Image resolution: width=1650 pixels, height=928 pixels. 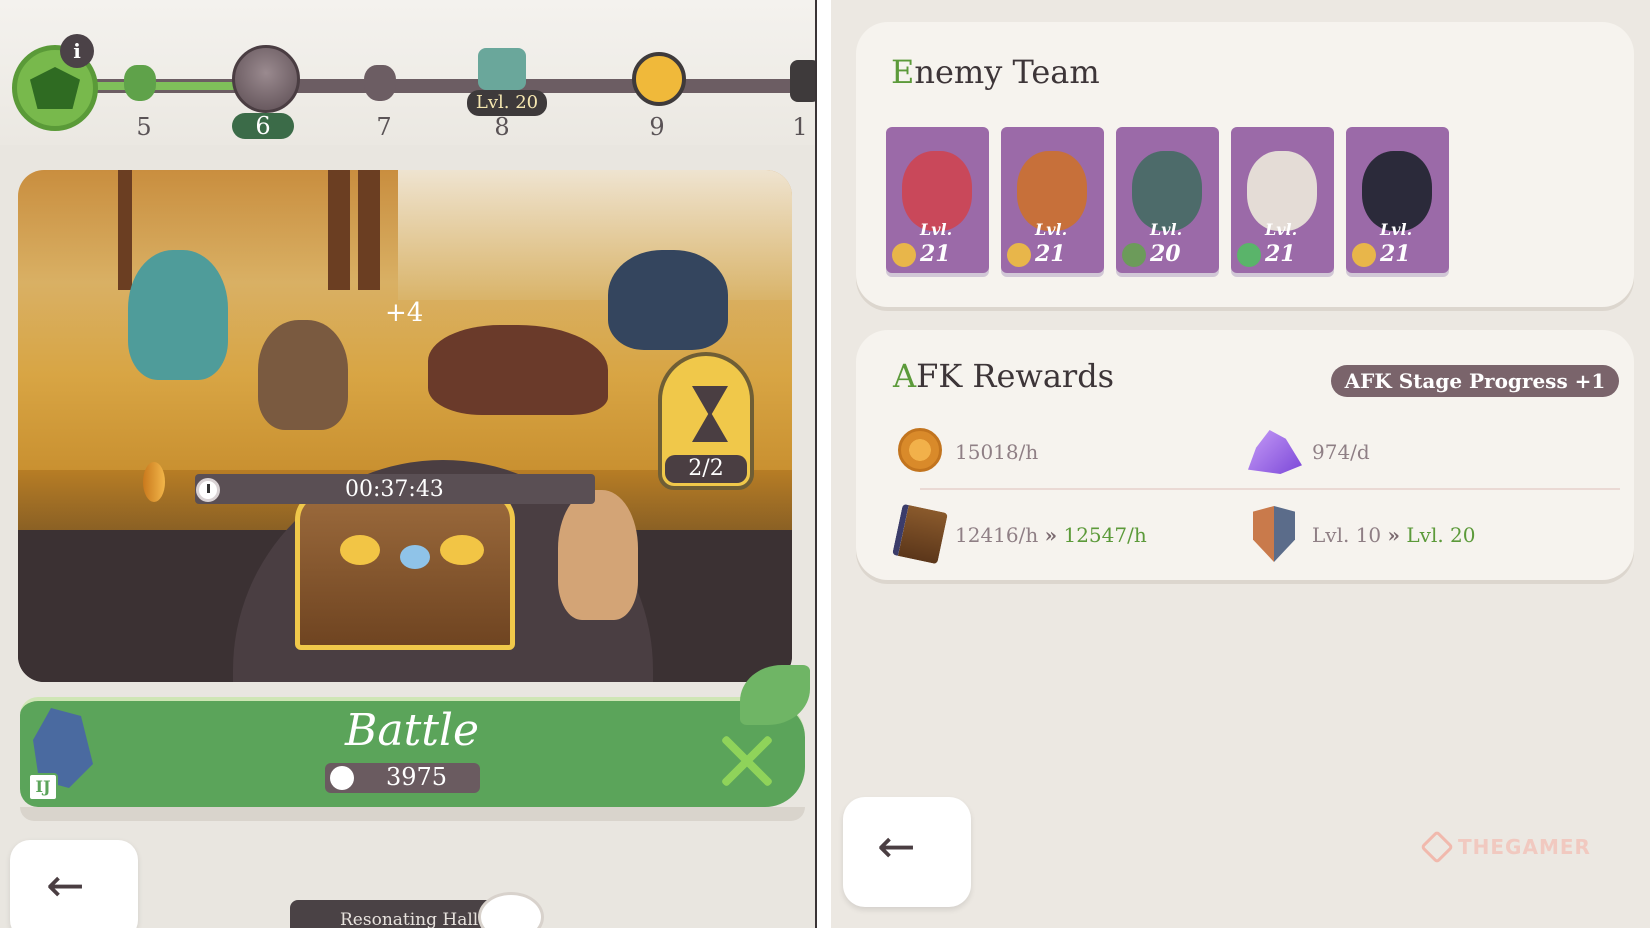 I want to click on afk-rewards-title: AFK Rewards, so click(x=1004, y=376).